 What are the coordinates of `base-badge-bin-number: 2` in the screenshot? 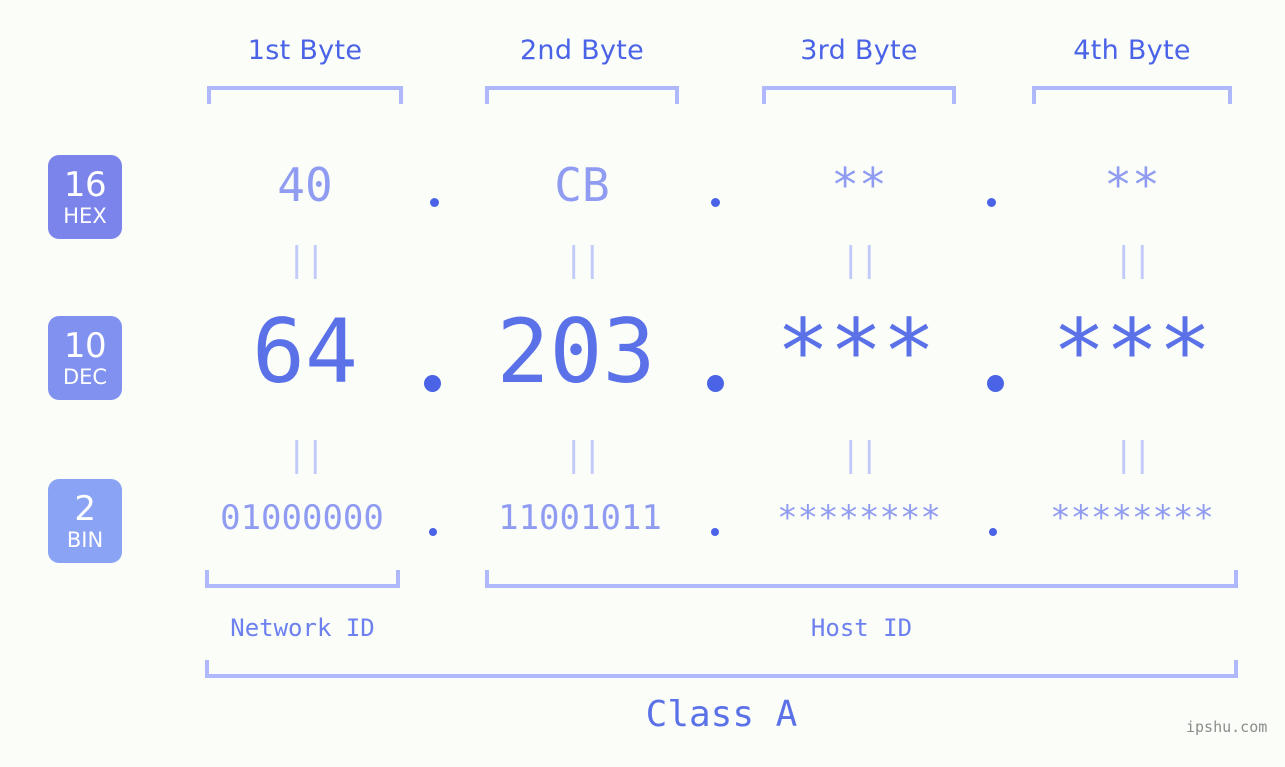 It's located at (85, 508).